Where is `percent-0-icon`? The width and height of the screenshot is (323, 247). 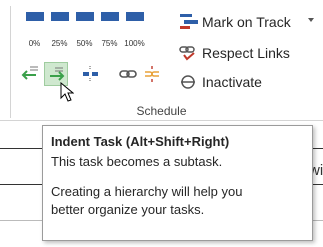
percent-0-icon is located at coordinates (35, 16).